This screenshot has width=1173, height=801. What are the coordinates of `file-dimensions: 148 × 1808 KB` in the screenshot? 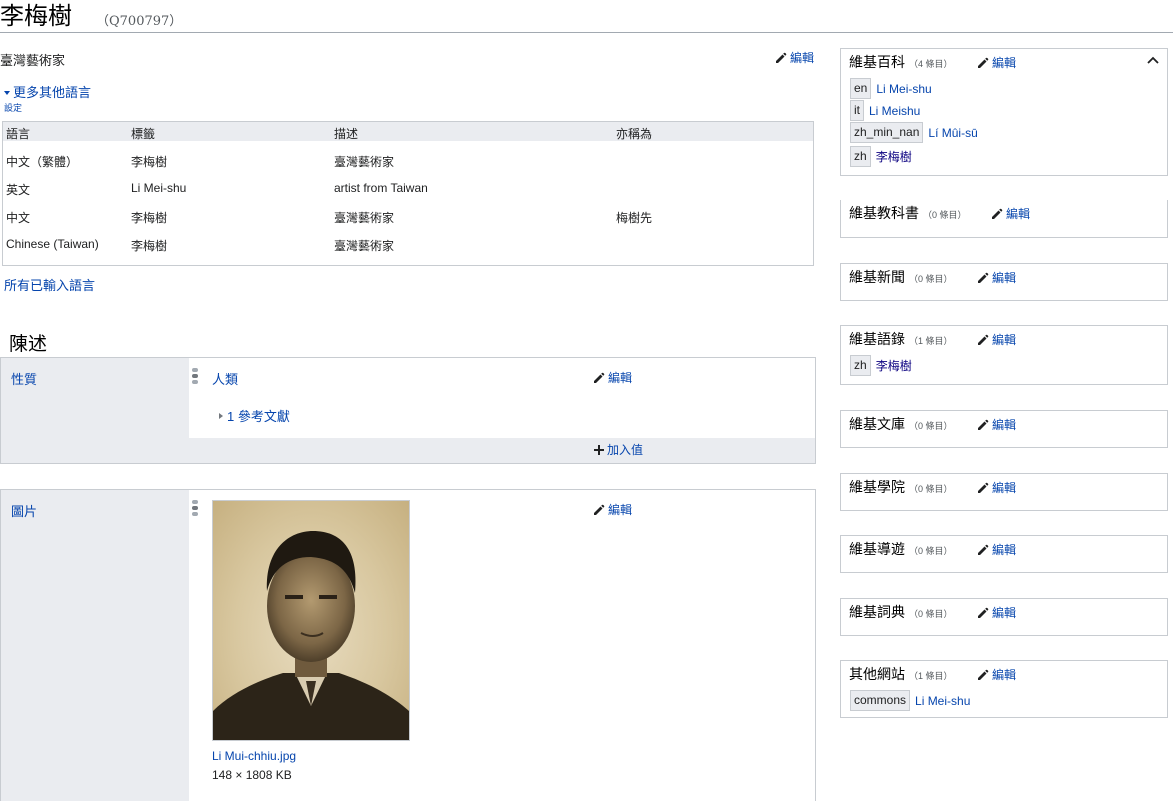 It's located at (252, 775).